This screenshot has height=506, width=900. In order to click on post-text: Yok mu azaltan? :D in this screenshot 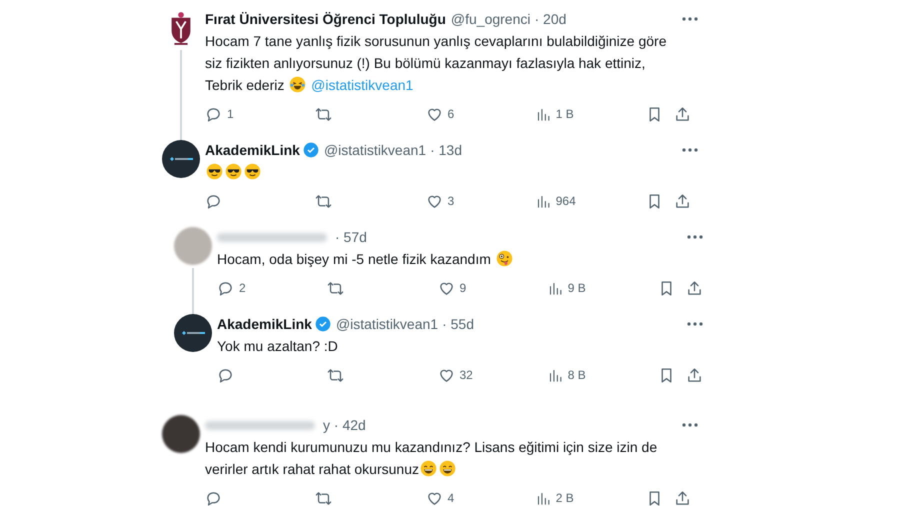, I will do `click(278, 346)`.